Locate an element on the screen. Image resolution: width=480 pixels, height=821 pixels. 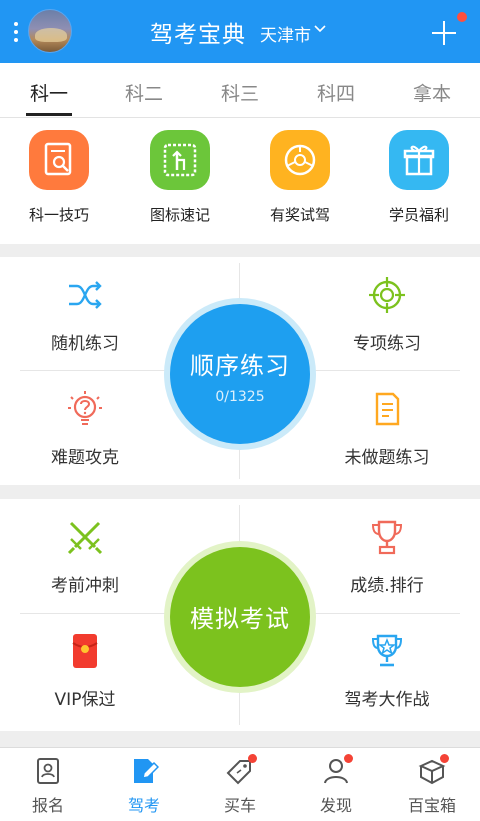
tool-label: 学员福利 is located at coordinates (418, 215).